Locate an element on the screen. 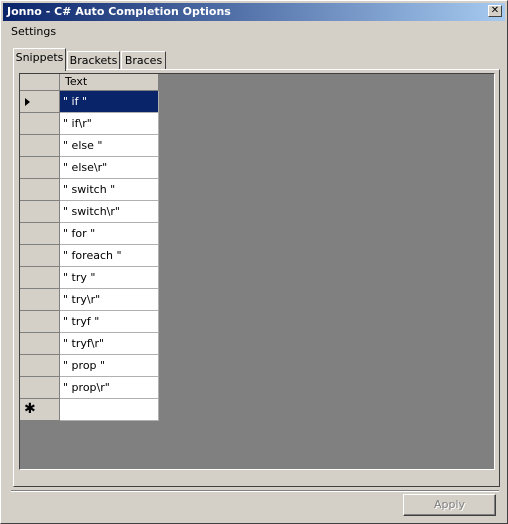 Image resolution: width=508 pixels, height=524 pixels. close-icon: ✕ is located at coordinates (495, 10).